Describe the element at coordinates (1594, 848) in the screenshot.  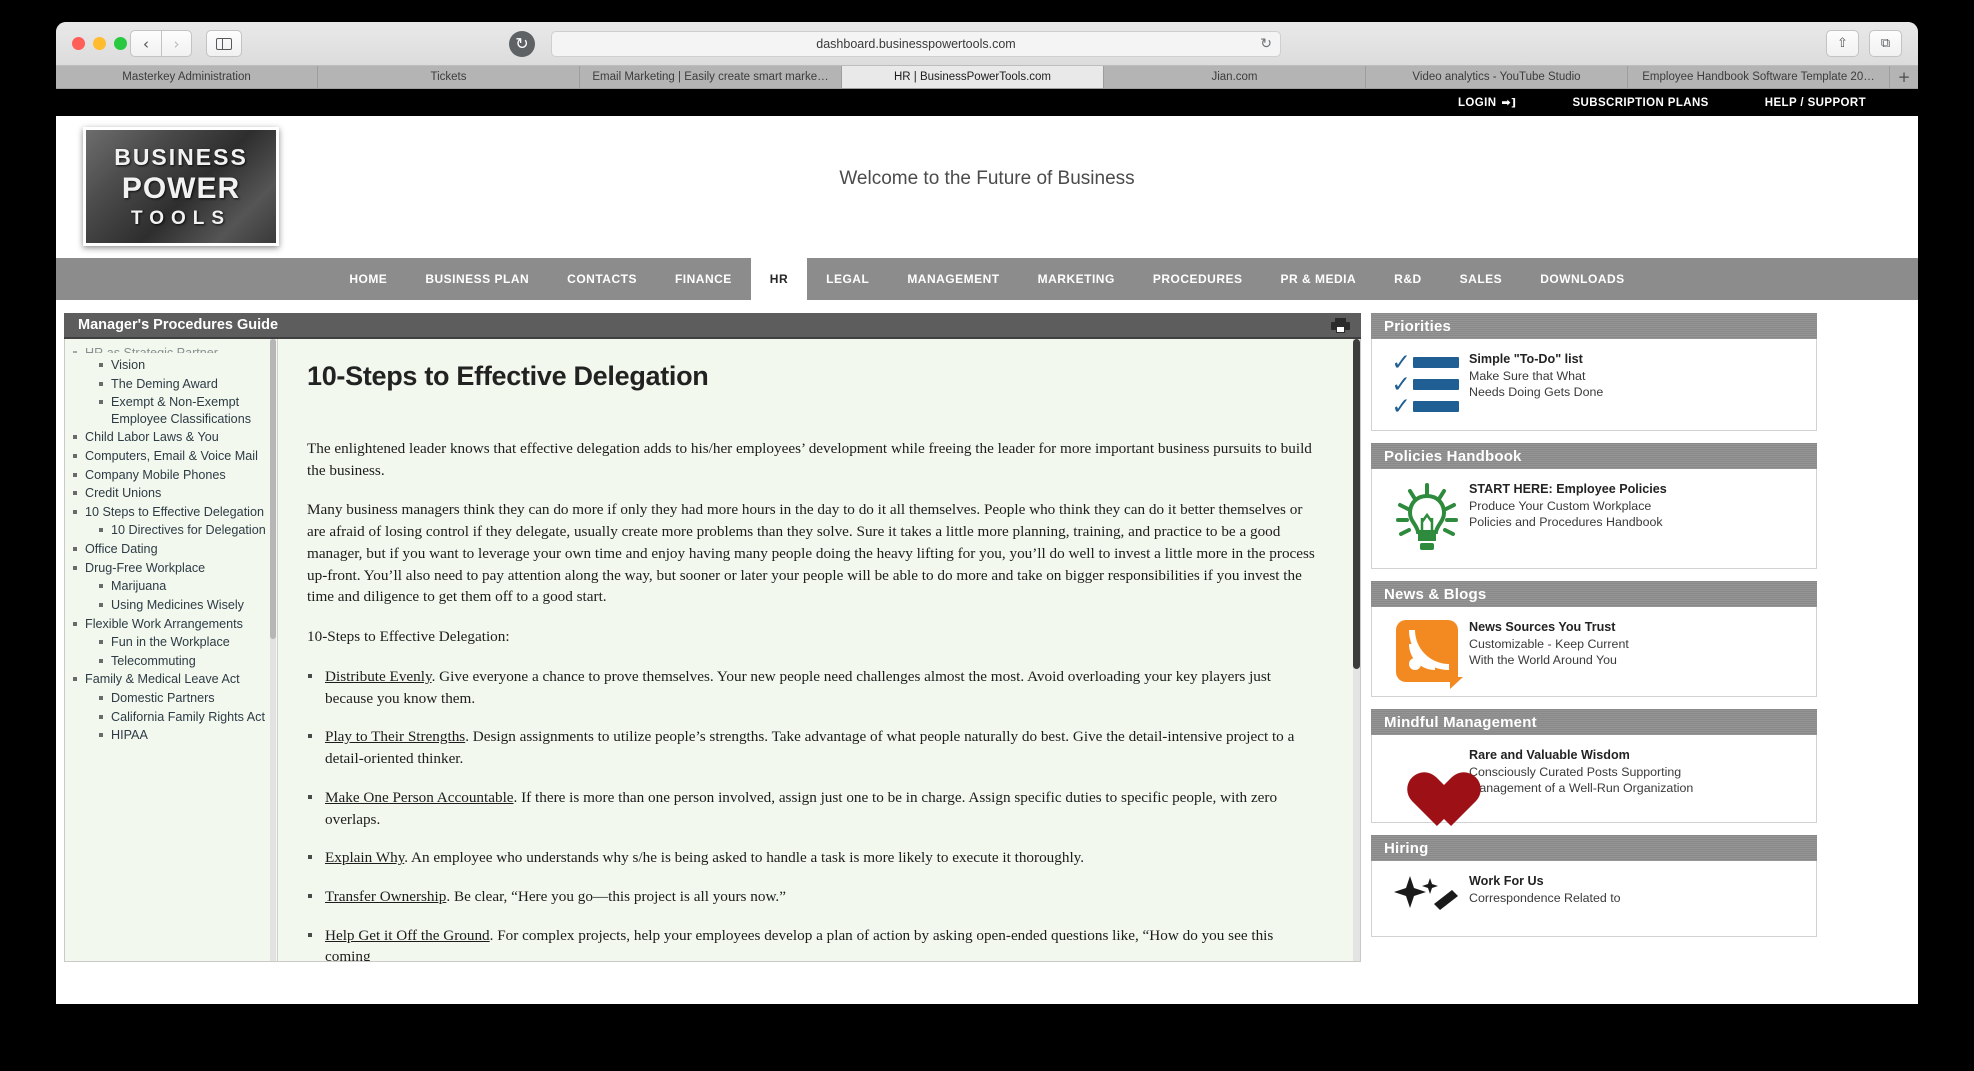
I see `widget-hiring-heading: Hiring` at that location.